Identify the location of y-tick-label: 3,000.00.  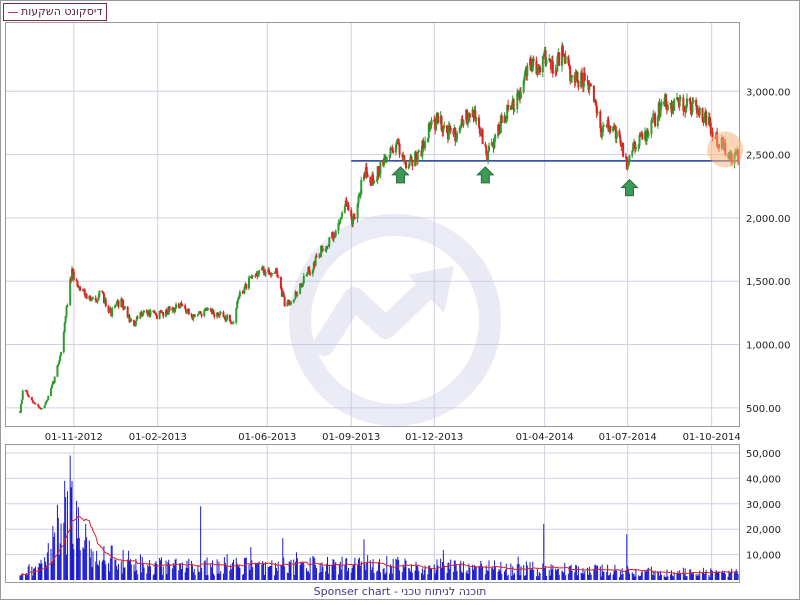
(768, 92).